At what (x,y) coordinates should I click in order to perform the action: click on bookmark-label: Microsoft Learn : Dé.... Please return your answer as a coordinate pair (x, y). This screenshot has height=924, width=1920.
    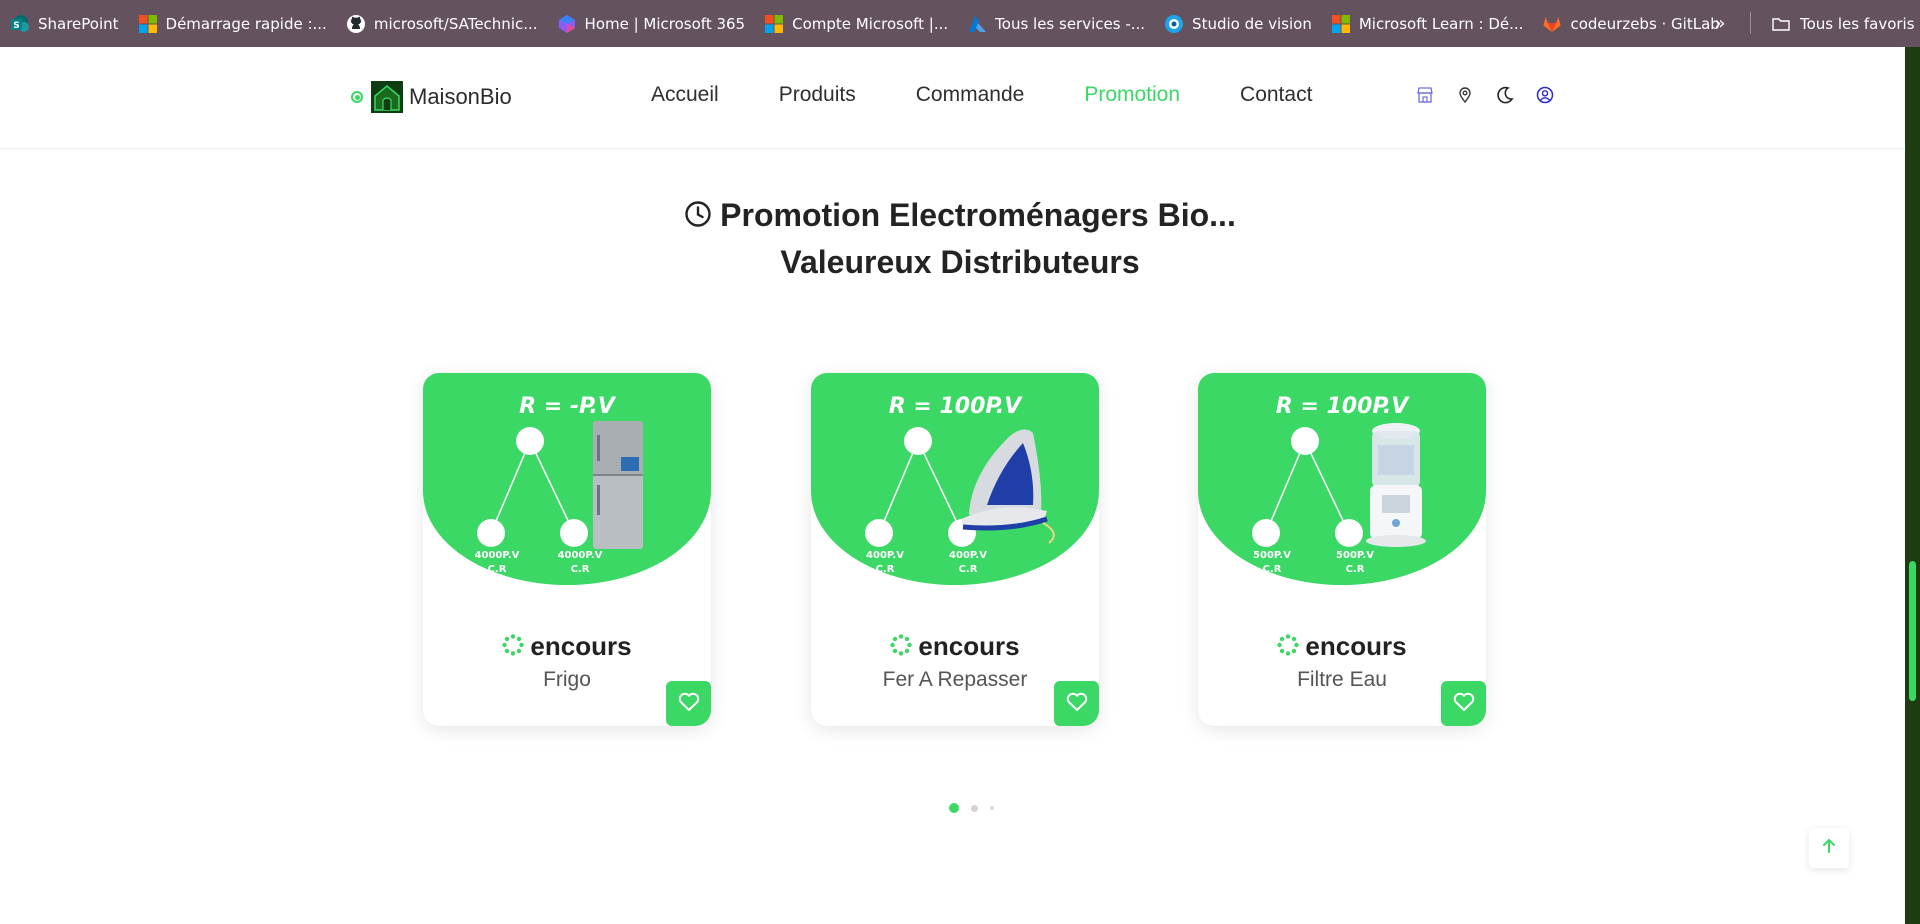
    Looking at the image, I should click on (1441, 23).